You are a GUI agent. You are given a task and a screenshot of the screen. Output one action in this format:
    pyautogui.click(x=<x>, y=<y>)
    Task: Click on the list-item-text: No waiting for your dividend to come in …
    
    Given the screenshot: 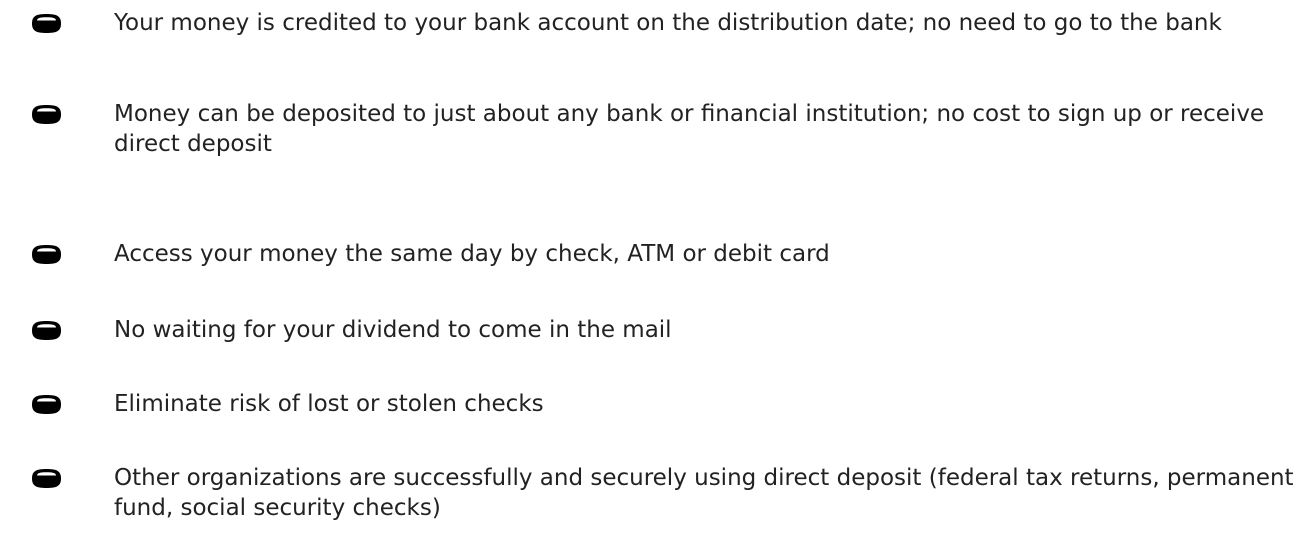 What is the action you would take?
    pyautogui.click(x=393, y=330)
    